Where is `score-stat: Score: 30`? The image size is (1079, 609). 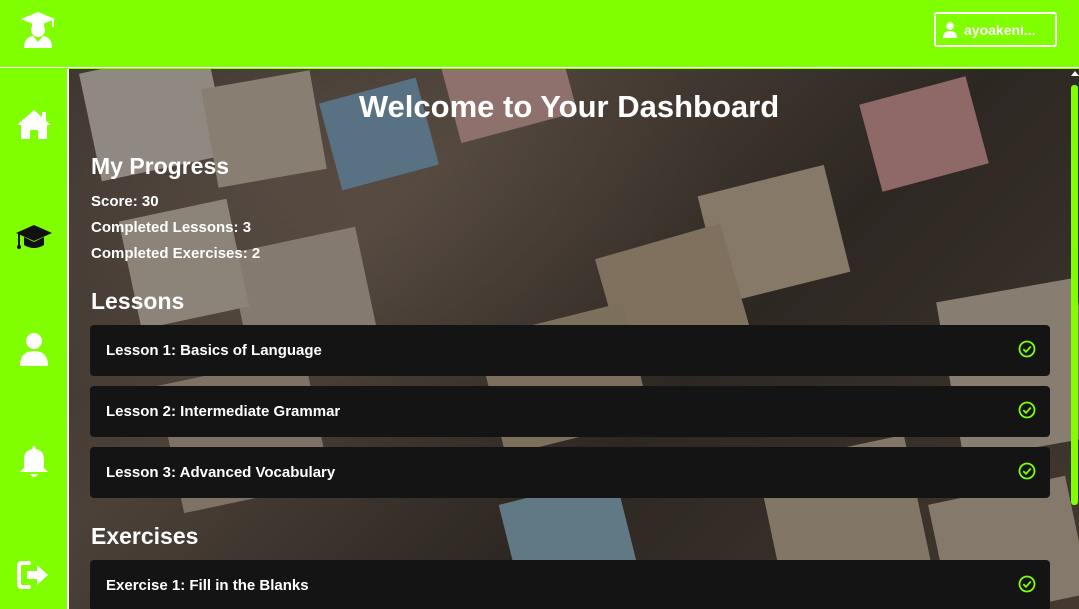
score-stat: Score: 30 is located at coordinates (125, 201).